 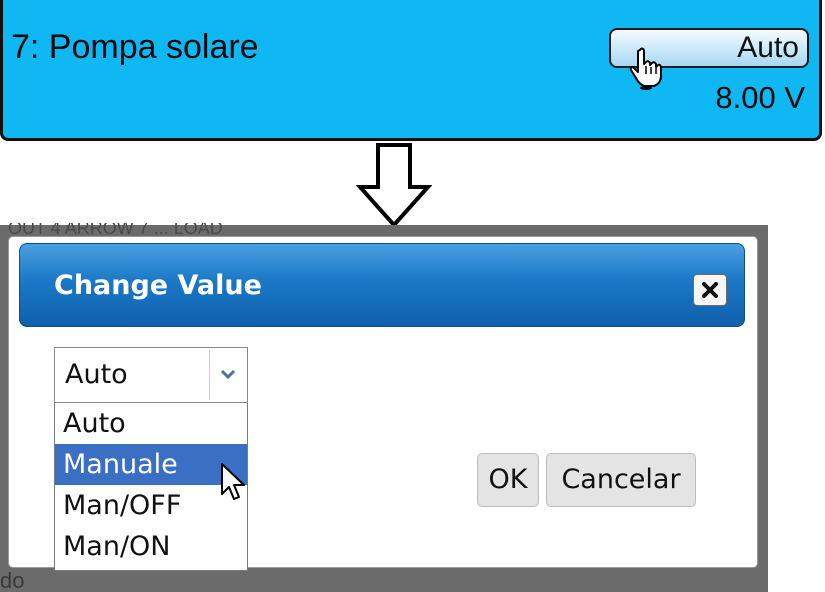 I want to click on close-button, so click(x=710, y=290).